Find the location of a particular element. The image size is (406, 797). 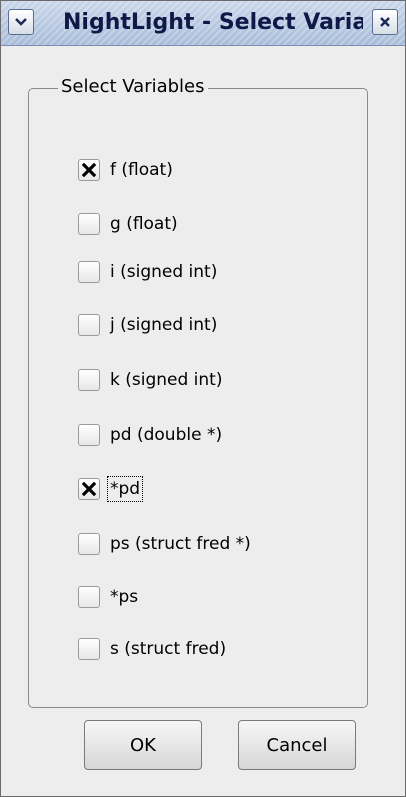

variable-checkbox-row: g (float) is located at coordinates (129, 224).